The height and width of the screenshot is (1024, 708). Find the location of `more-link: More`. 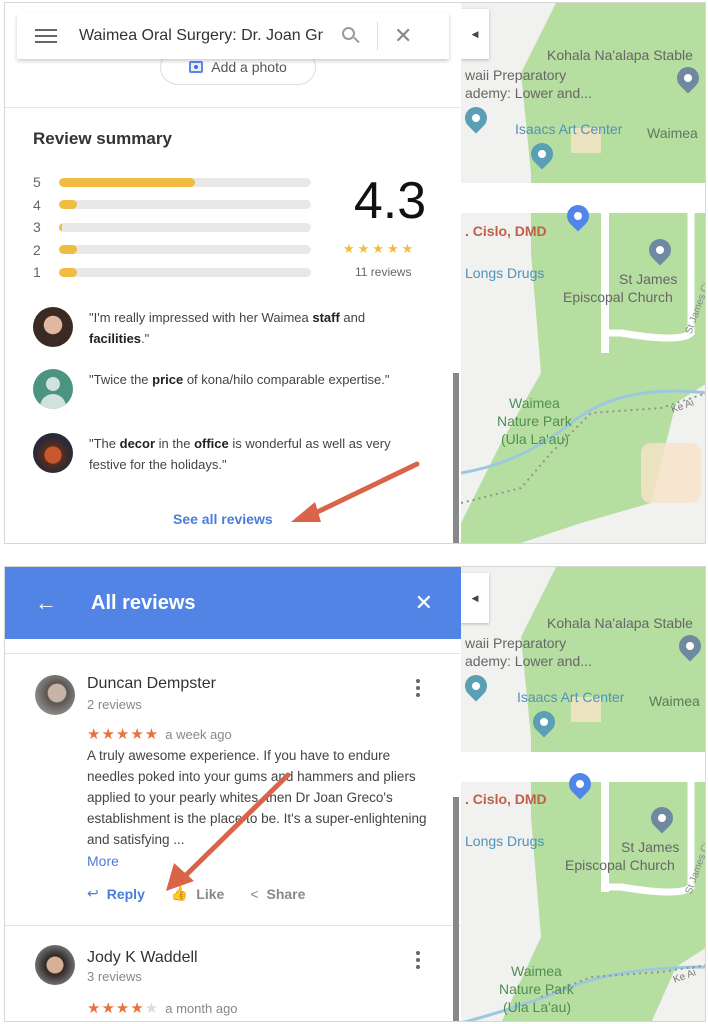

more-link: More is located at coordinates (103, 861).